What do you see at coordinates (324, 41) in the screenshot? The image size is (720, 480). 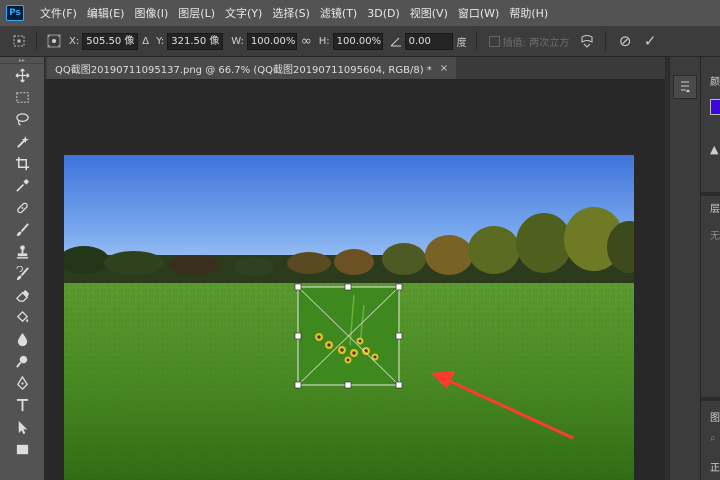 I see `h-label: H:` at bounding box center [324, 41].